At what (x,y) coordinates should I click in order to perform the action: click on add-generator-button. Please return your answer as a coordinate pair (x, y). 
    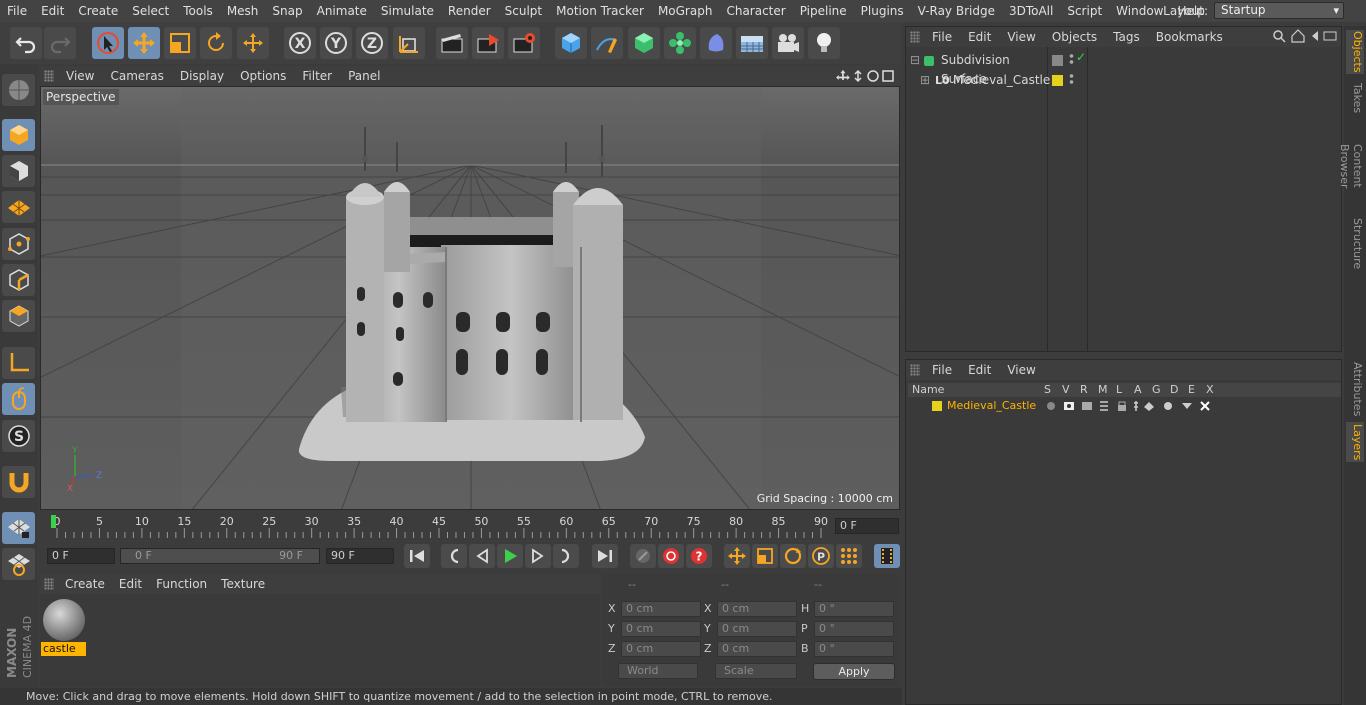
    Looking at the image, I should click on (644, 43).